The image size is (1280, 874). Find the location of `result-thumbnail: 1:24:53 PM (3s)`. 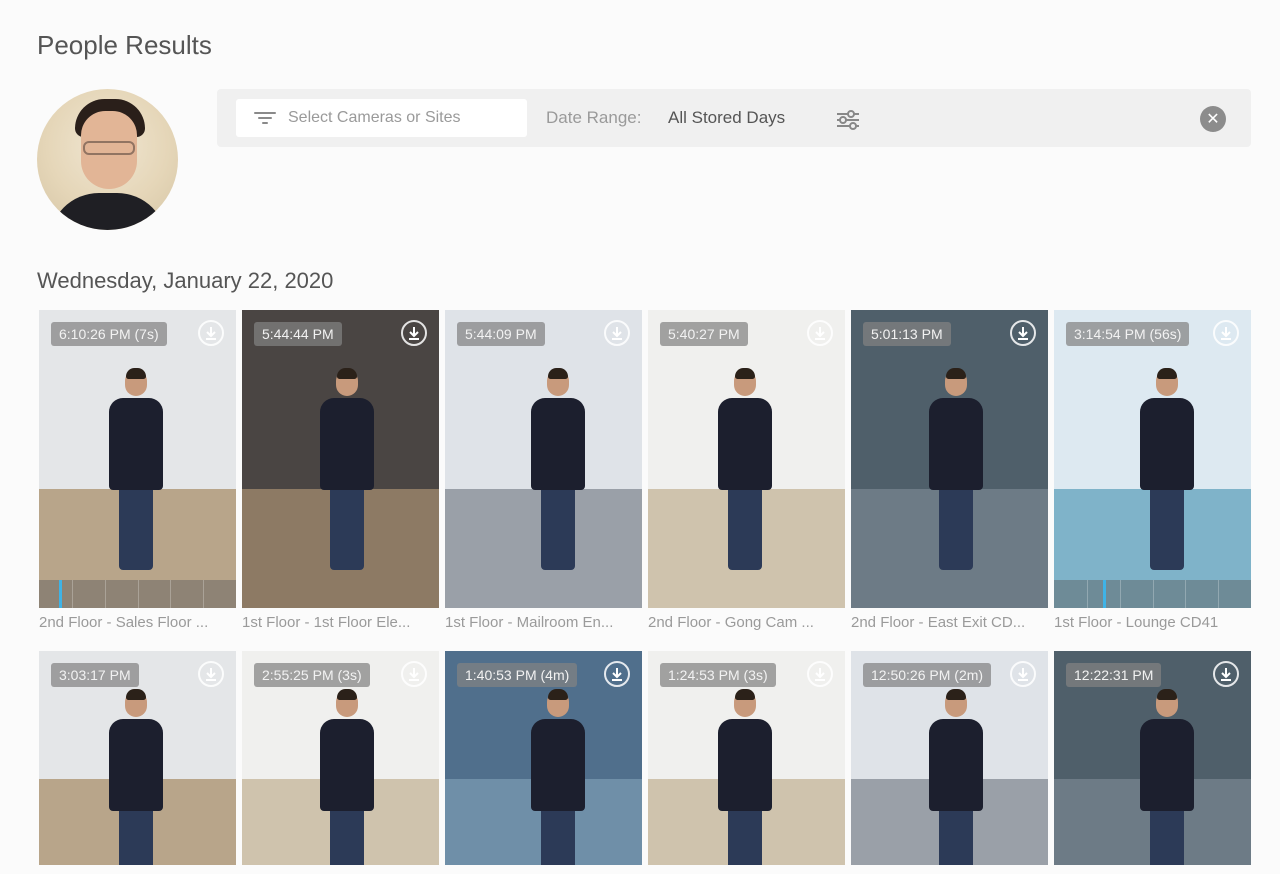

result-thumbnail: 1:24:53 PM (3s) is located at coordinates (746, 758).